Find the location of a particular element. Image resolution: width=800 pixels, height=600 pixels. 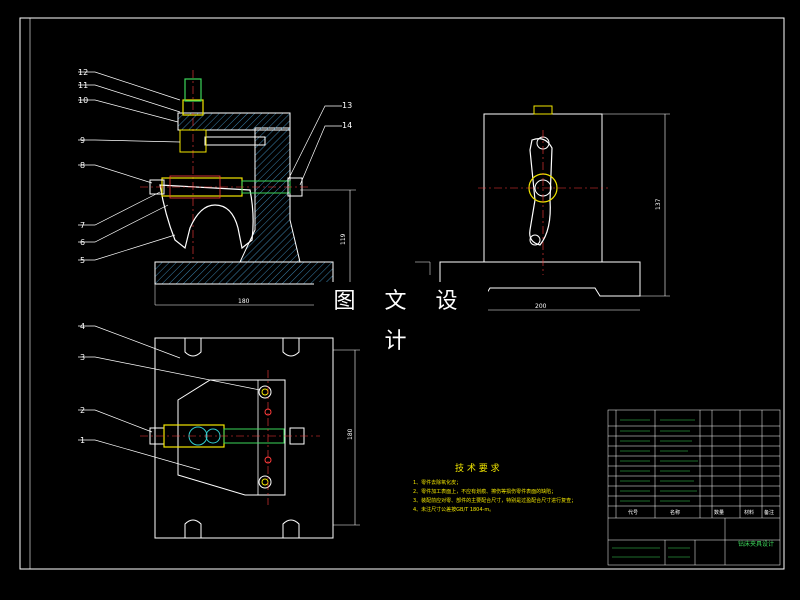

watermark: 图 文 设 计 is located at coordinates (401, 318).